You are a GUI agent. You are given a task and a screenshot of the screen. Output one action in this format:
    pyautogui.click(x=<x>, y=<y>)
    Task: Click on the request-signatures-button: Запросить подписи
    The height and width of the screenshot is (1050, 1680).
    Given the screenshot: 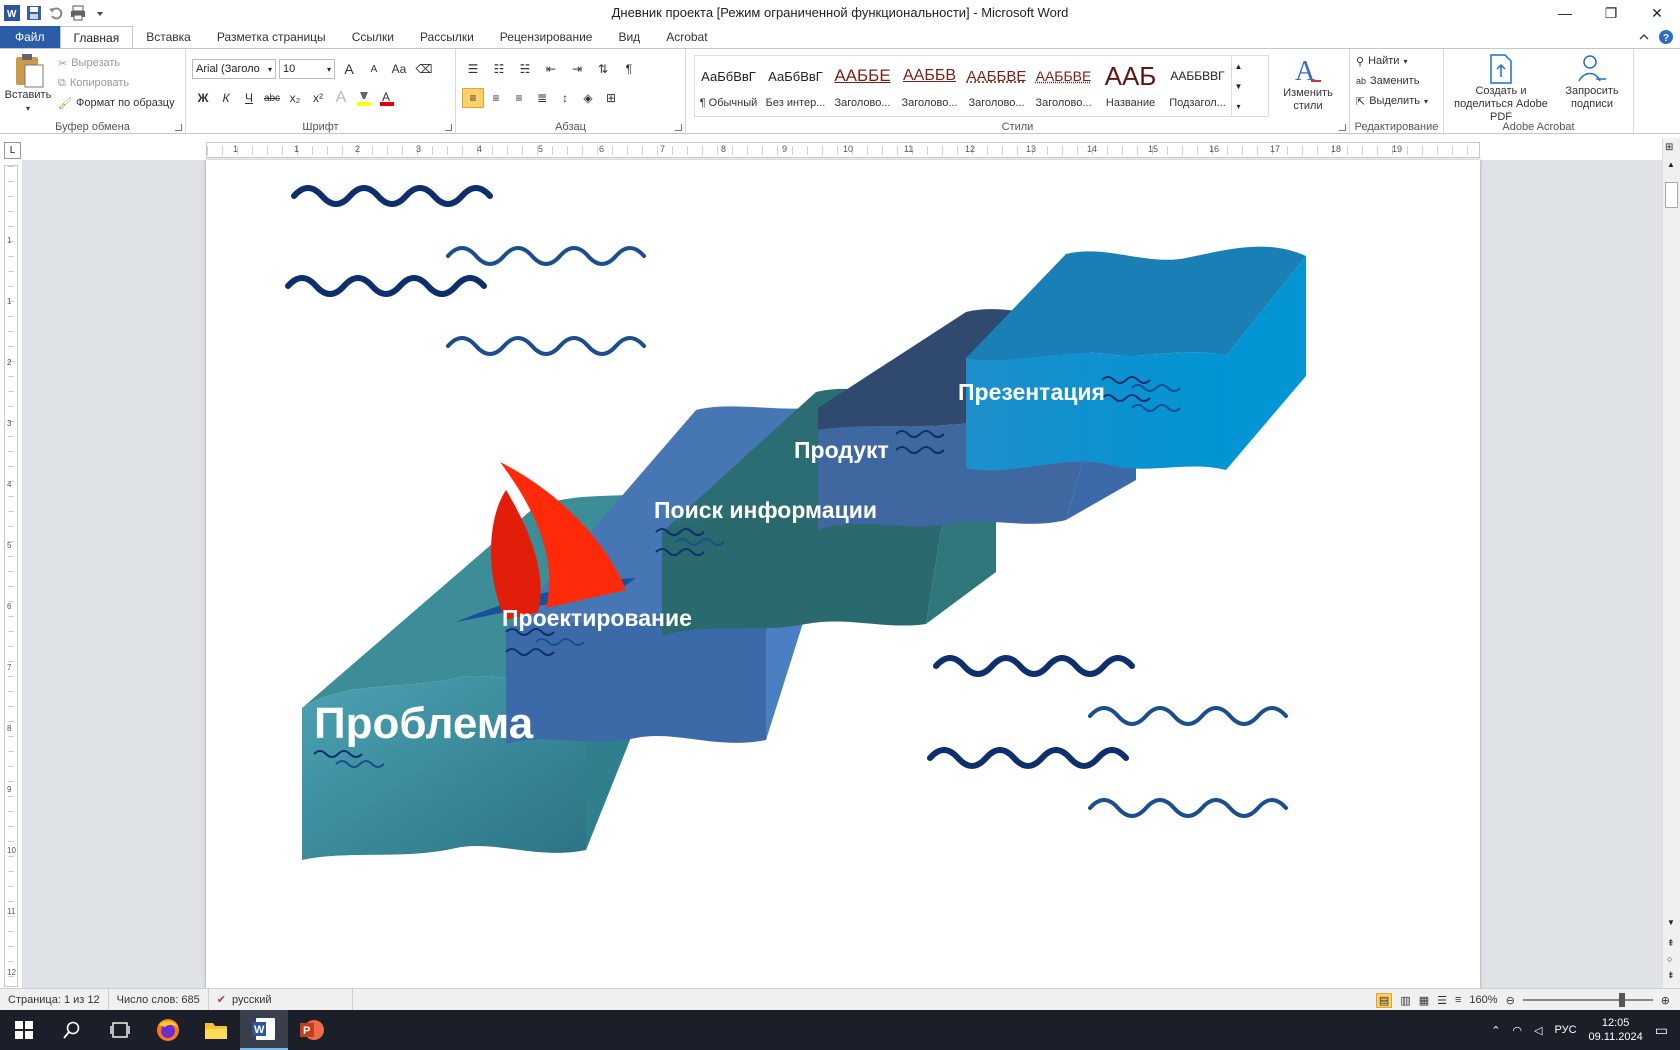 What is the action you would take?
    pyautogui.click(x=1592, y=82)
    